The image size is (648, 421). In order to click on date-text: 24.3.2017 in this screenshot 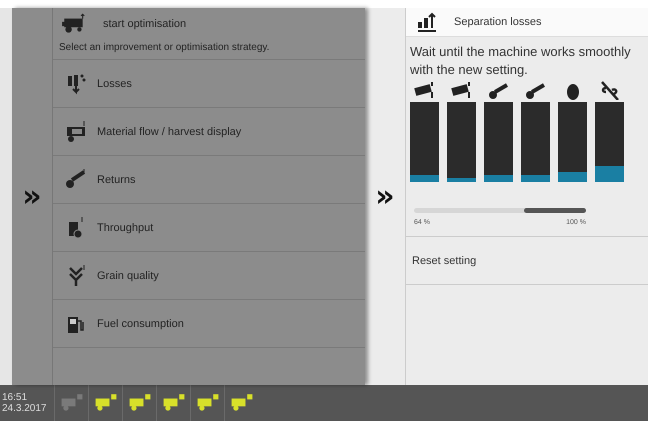, I will do `click(25, 408)`.